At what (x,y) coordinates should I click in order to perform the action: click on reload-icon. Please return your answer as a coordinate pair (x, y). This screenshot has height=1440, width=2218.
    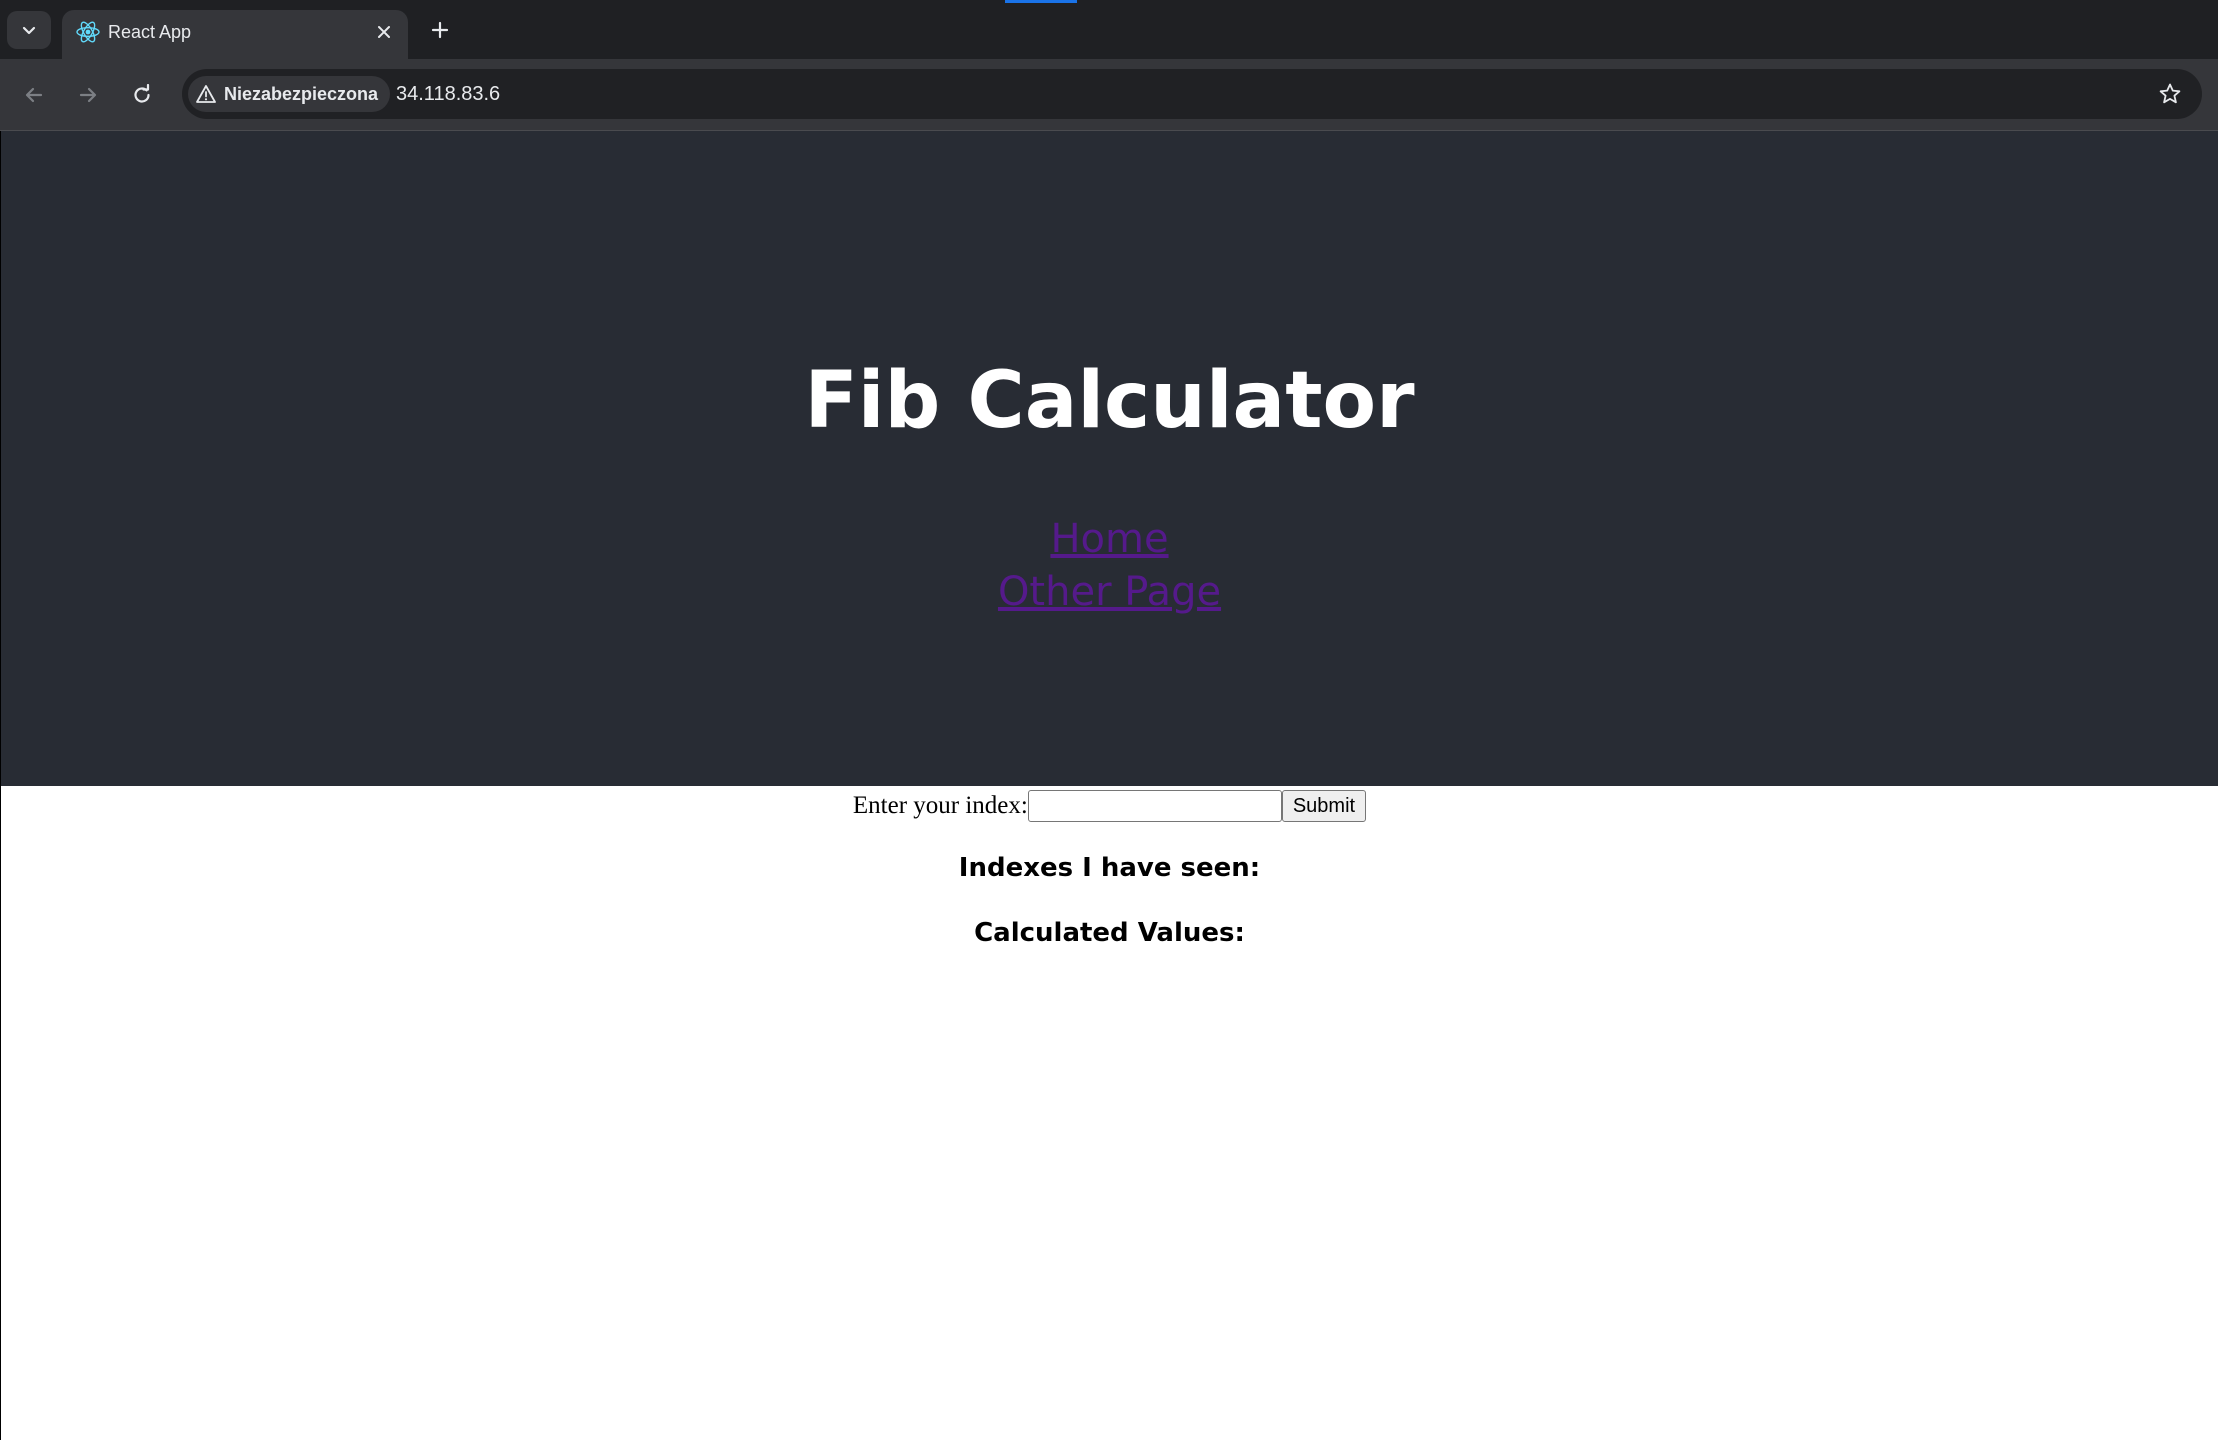
    Looking at the image, I should click on (142, 93).